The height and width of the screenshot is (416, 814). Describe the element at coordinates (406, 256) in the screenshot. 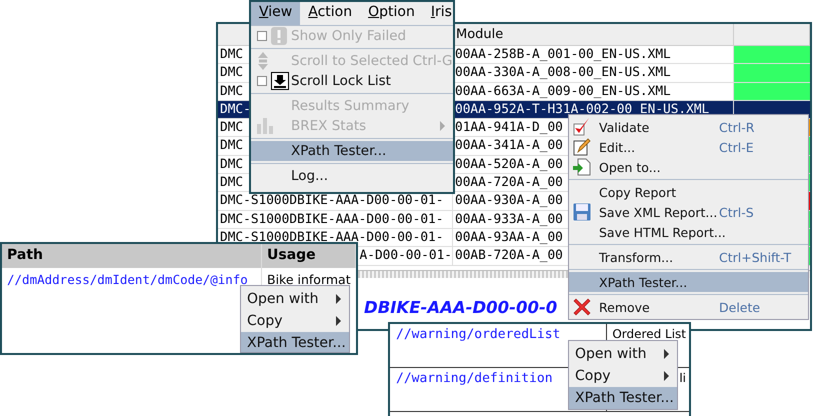

I see `table-cell: A-D00-00-01-` at that location.